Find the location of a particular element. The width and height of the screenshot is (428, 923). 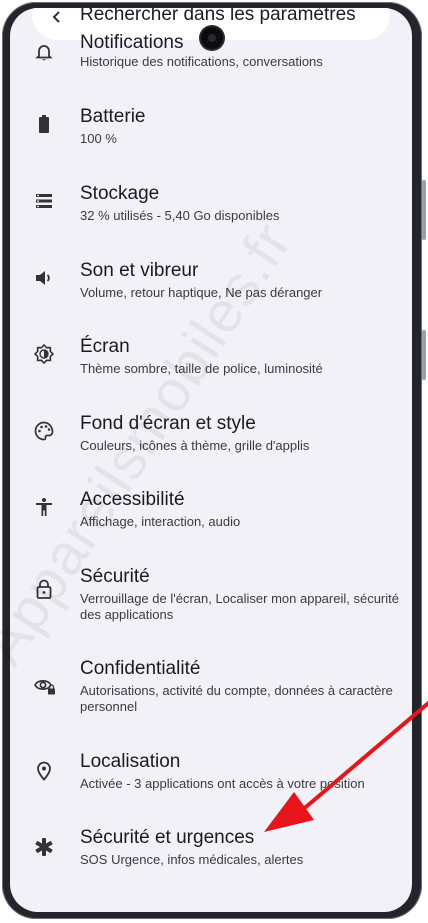

setting-subtitle: Volume, retour haptique, Ne pas déranger is located at coordinates (201, 292).